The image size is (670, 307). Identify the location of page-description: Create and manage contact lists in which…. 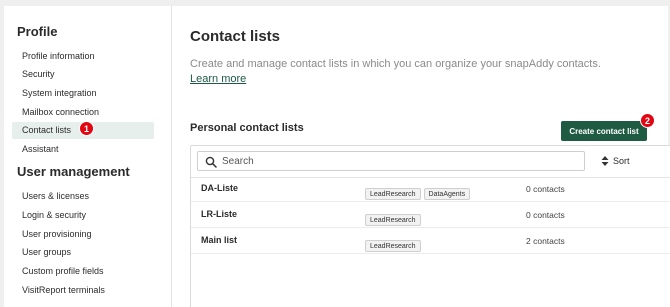
(395, 64).